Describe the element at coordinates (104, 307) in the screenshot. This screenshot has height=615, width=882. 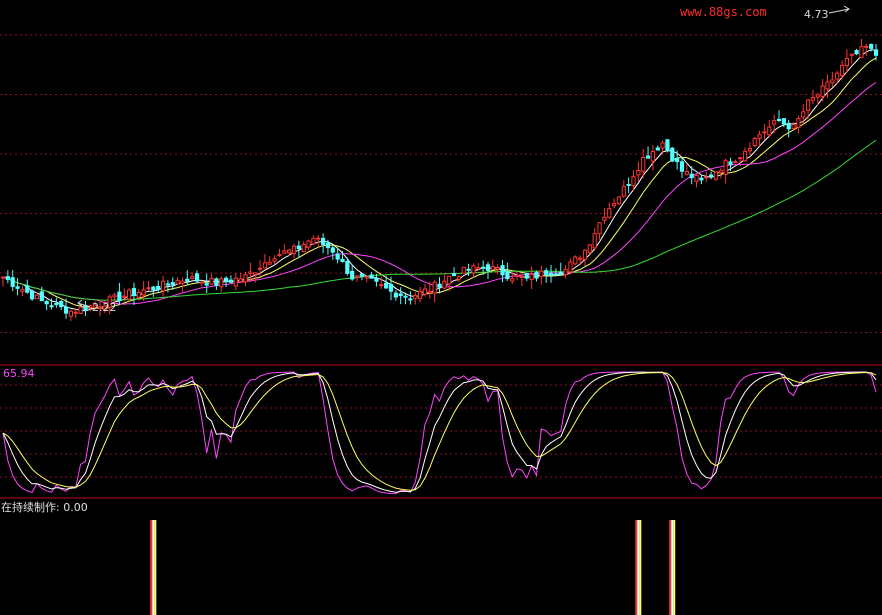
I see `low-label: 2.22` at that location.